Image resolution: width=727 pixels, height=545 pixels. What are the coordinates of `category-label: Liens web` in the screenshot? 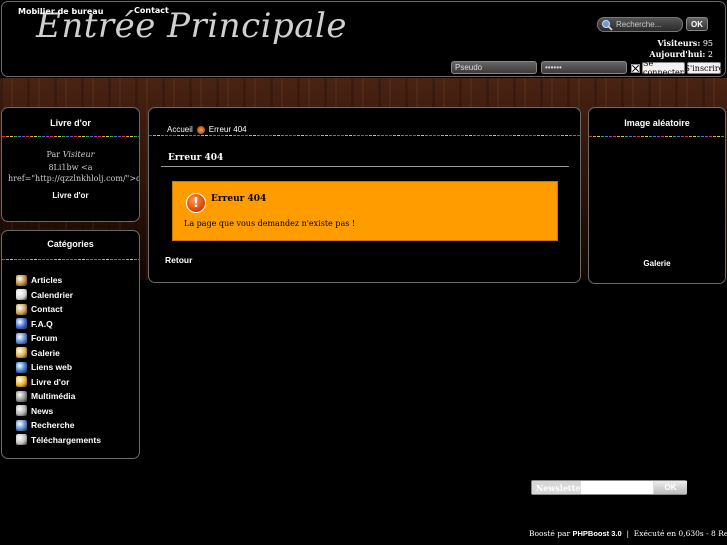 It's located at (52, 367).